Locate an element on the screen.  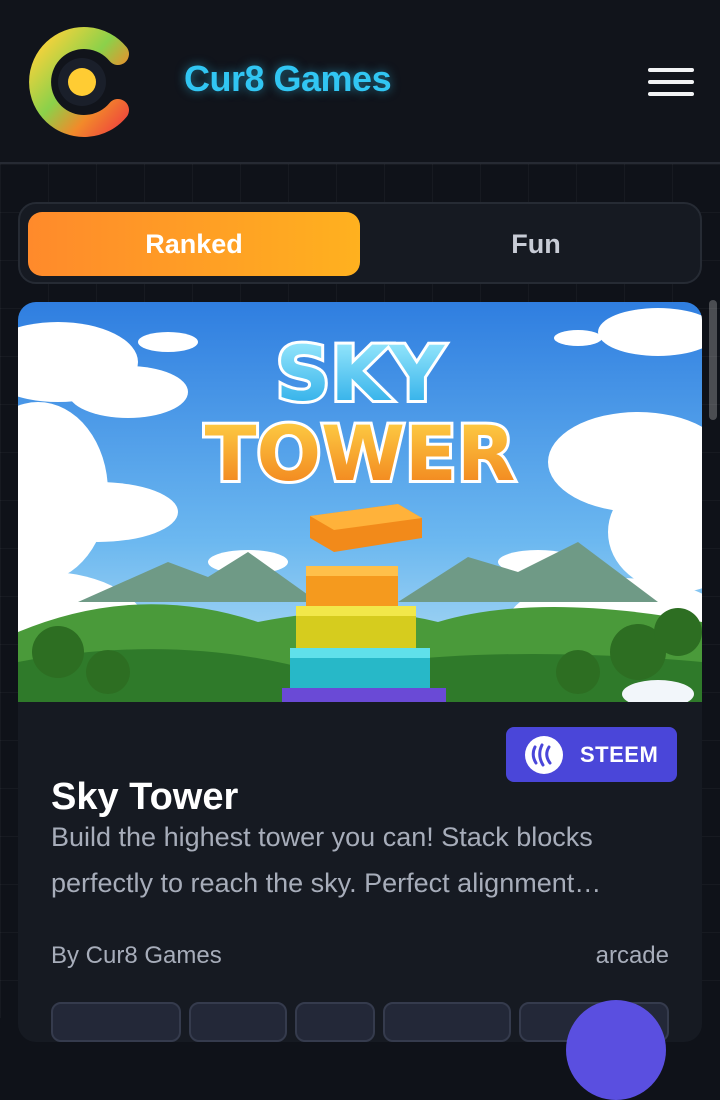
steem-badge: STEEM is located at coordinates (591, 754).